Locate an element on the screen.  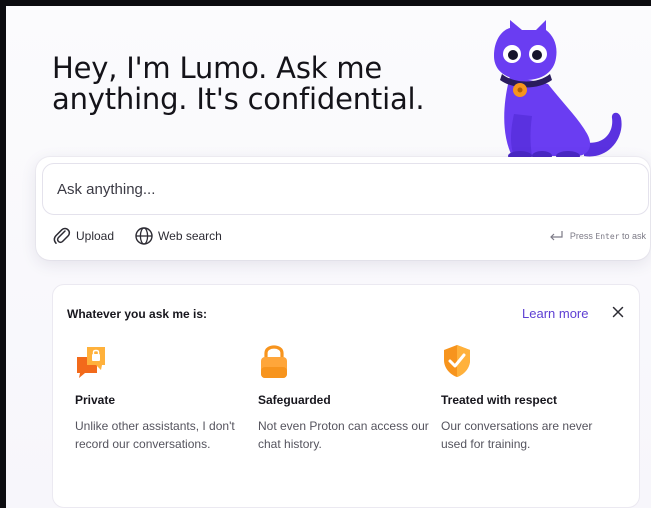
composer-tools: Upload Web search is located at coordinates (137, 236).